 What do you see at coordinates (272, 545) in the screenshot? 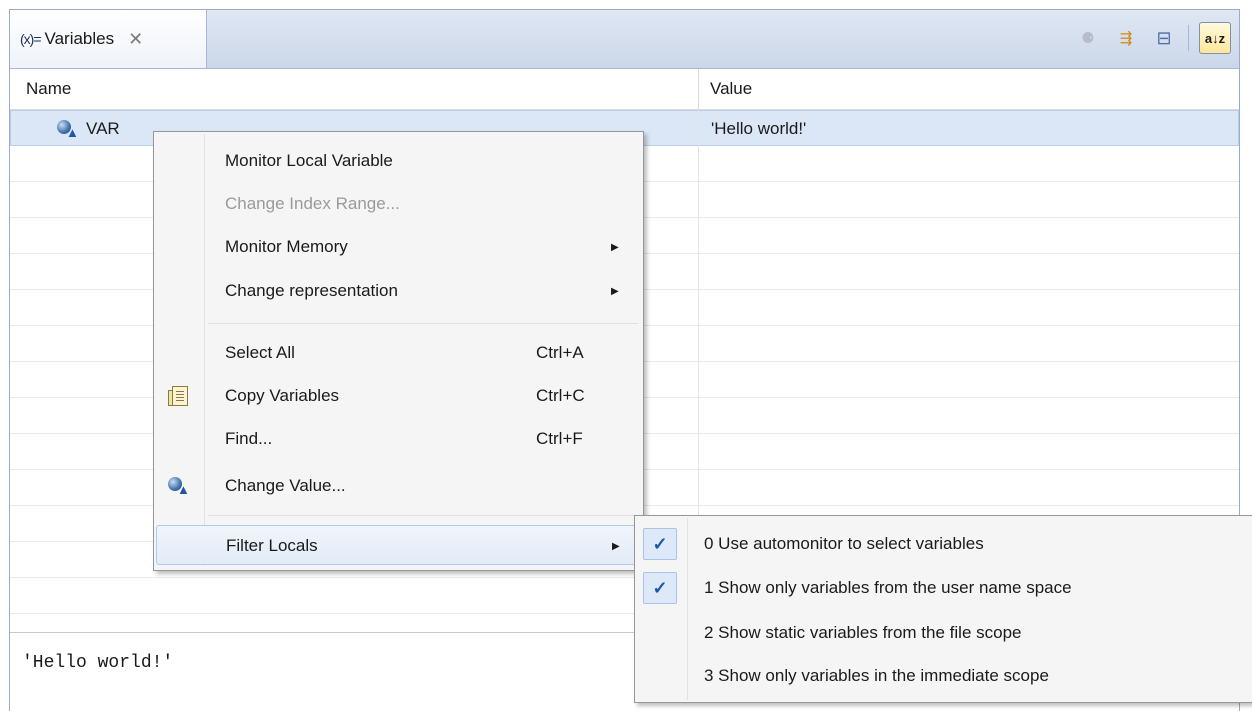
I see `menu-item-label: Filter Locals` at bounding box center [272, 545].